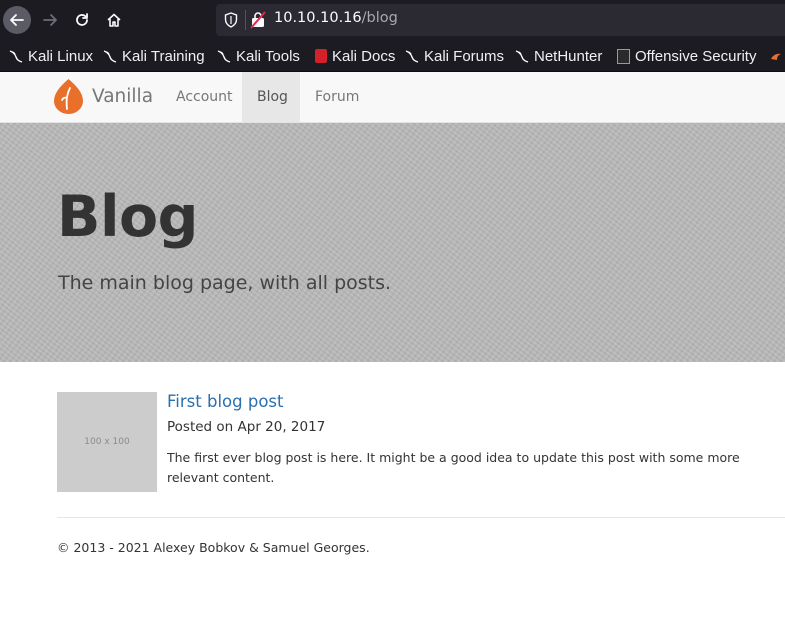 The width and height of the screenshot is (785, 629). I want to click on back-button, so click(17, 20).